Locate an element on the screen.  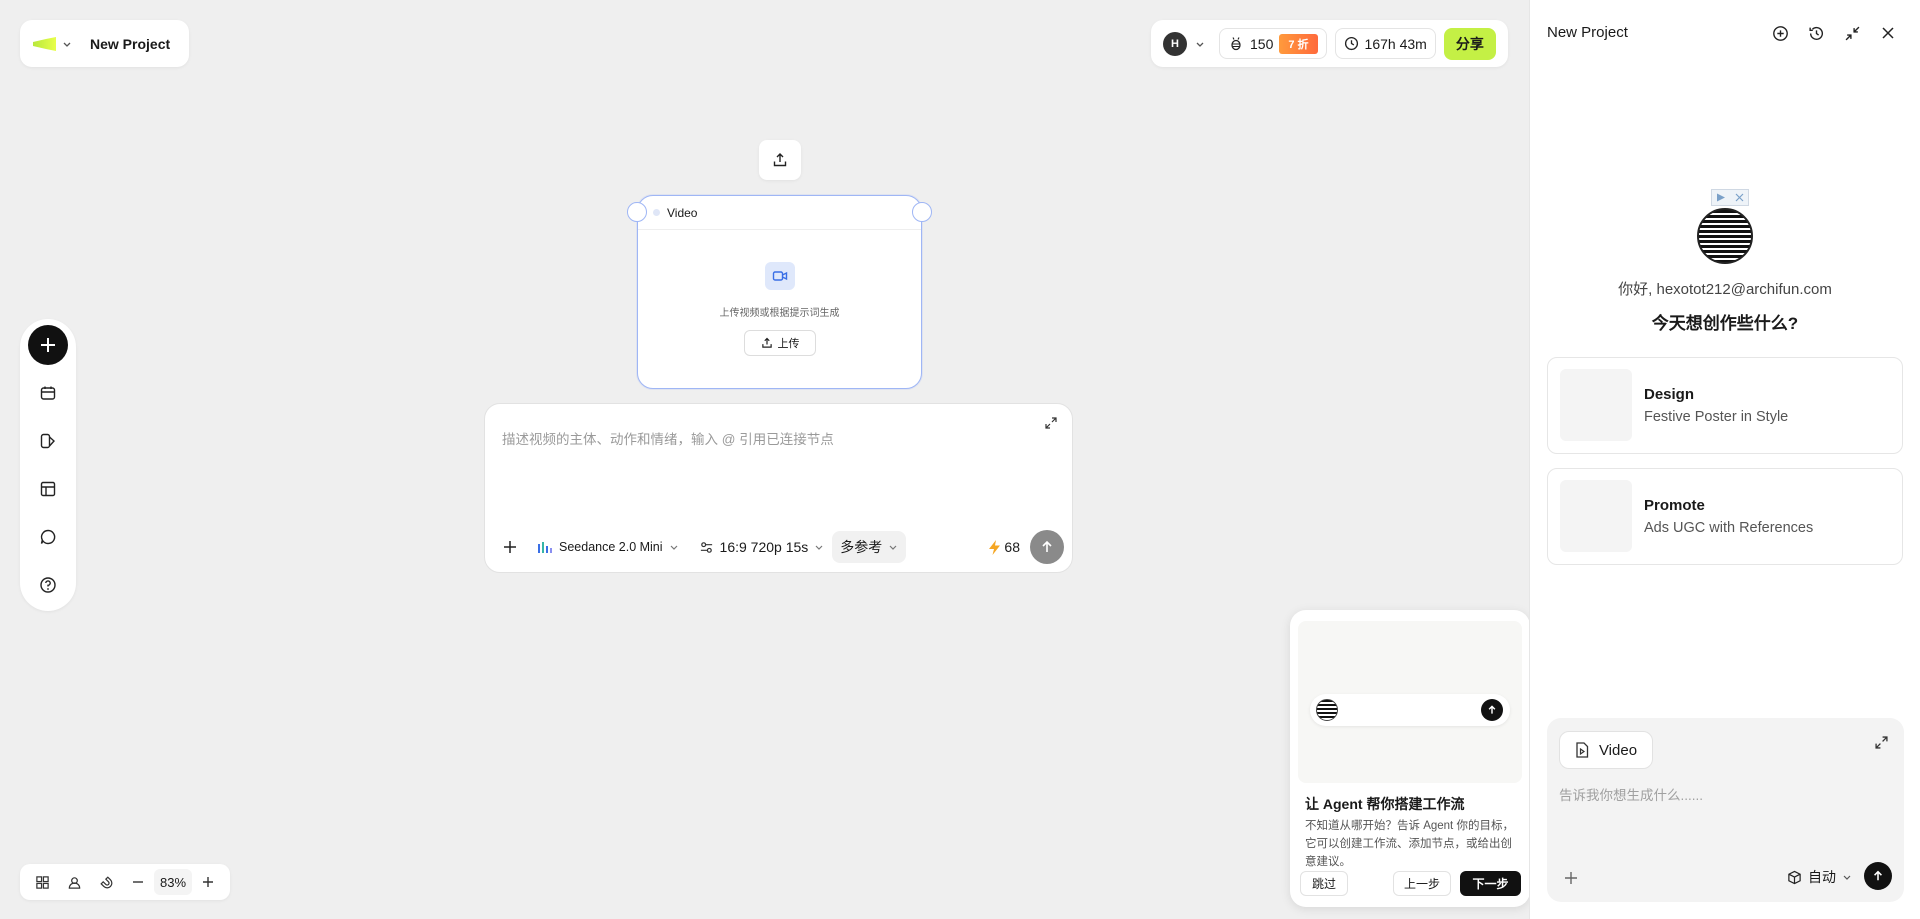
node-input-handle is located at coordinates (637, 212).